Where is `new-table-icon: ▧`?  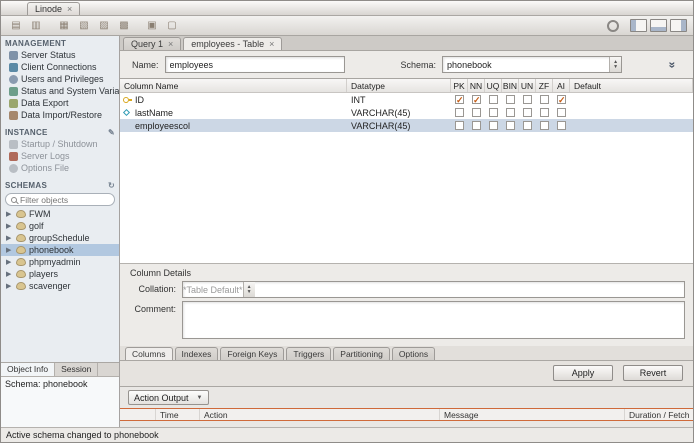 new-table-icon: ▧ is located at coordinates (84, 25).